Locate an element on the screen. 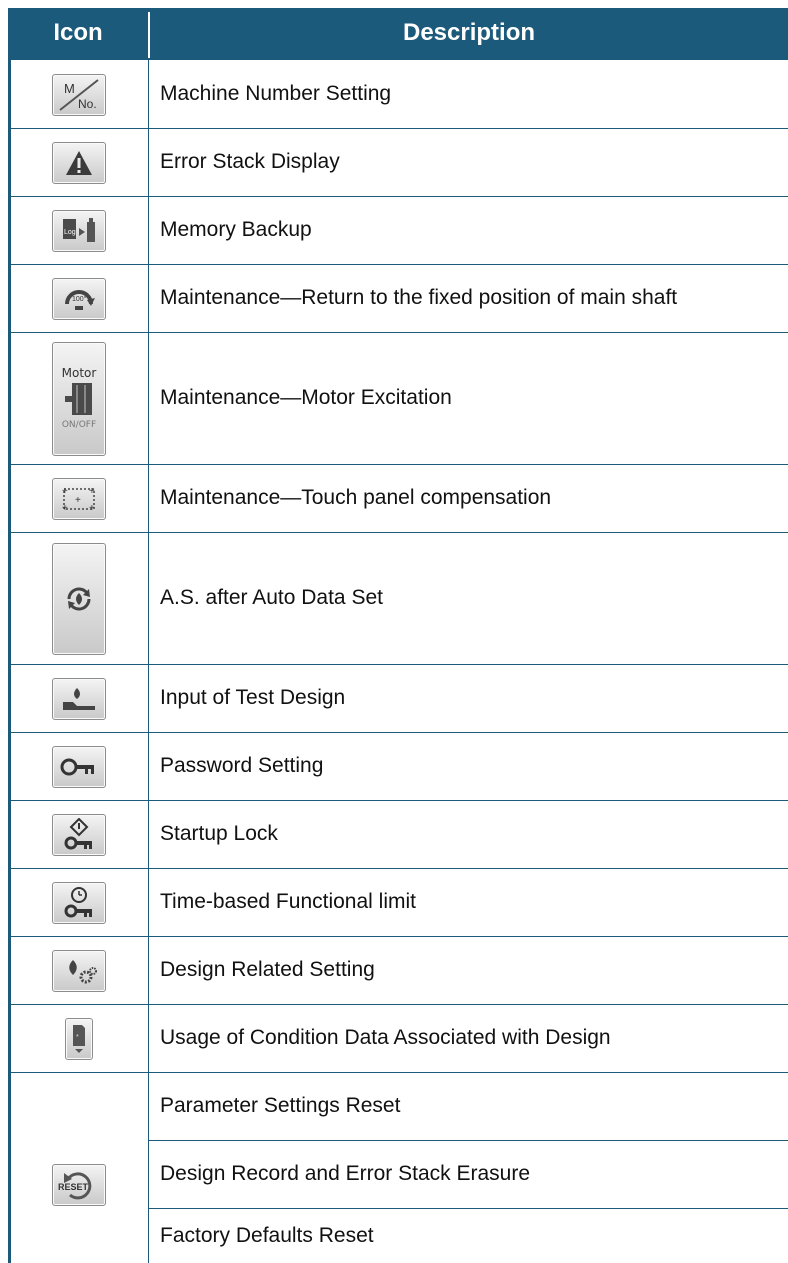 The image size is (788, 1263). table-row: Log Memory Backup is located at coordinates (398, 230).